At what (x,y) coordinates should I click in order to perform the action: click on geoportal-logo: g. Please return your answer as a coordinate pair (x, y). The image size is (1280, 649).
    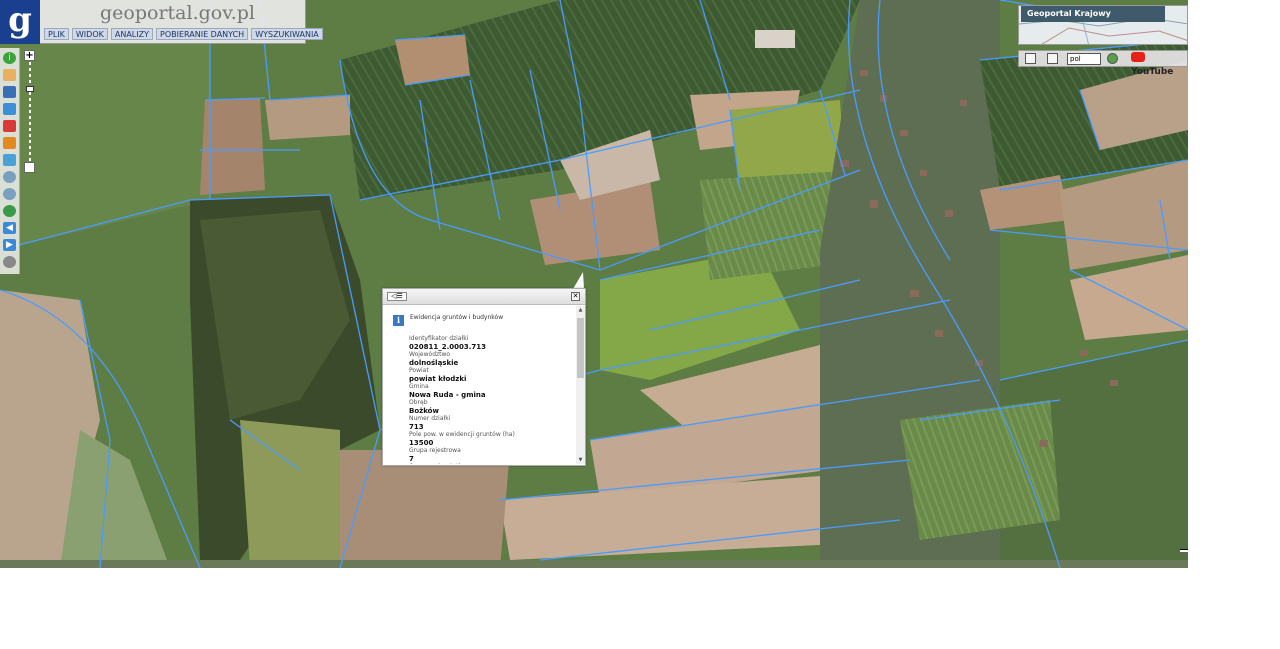
    Looking at the image, I should click on (20, 22).